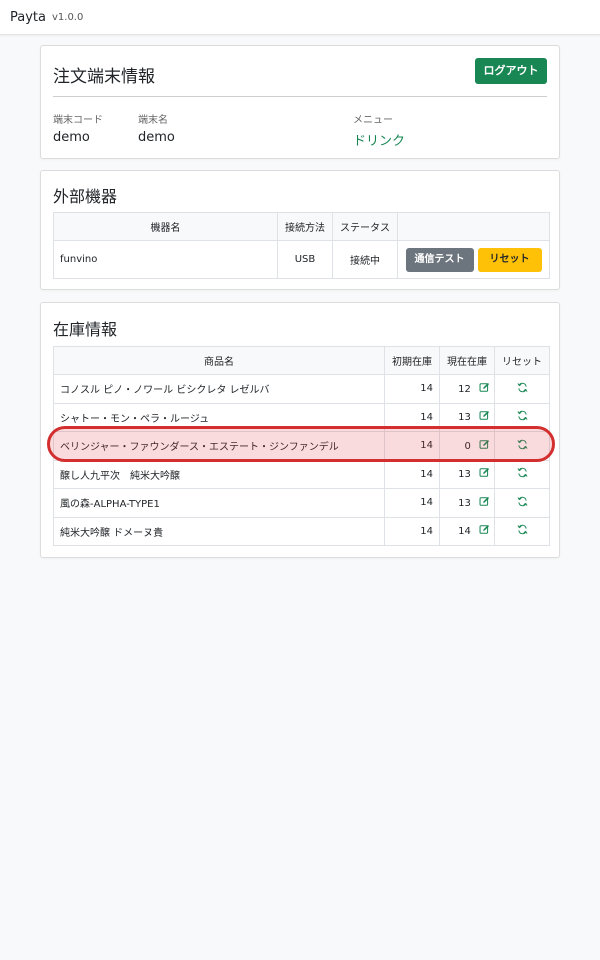 Image resolution: width=600 pixels, height=960 pixels. I want to click on header-current-stock: 現在在庫, so click(467, 360).